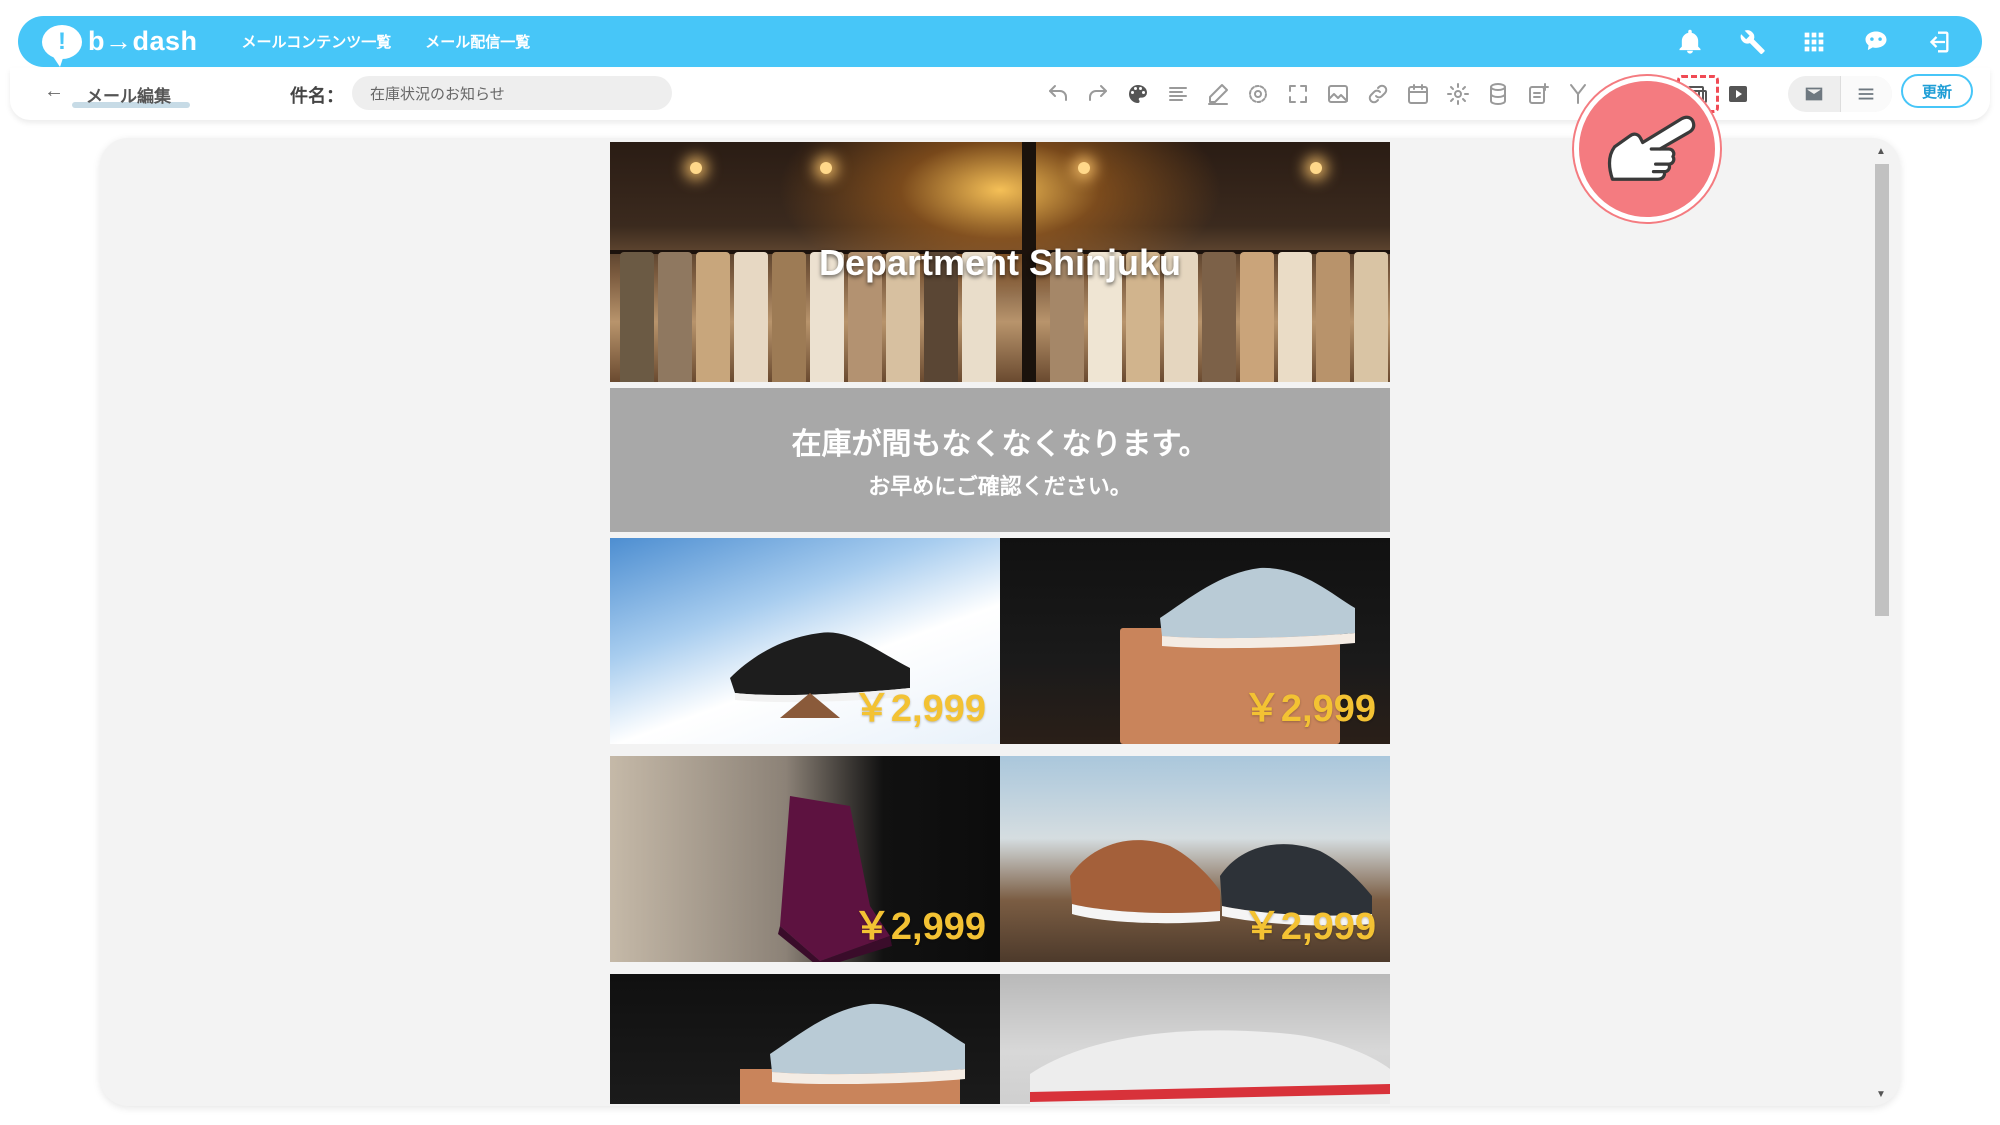 The image size is (2000, 1125). What do you see at coordinates (1000, 486) in the screenshot?
I see `notice-sub-text: お早めにご確認ください。` at bounding box center [1000, 486].